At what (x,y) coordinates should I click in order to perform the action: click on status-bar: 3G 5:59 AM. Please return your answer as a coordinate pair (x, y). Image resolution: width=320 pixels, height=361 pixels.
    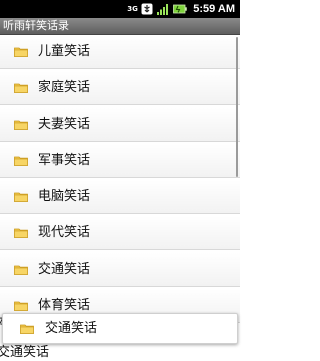
    Looking at the image, I should click on (120, 9).